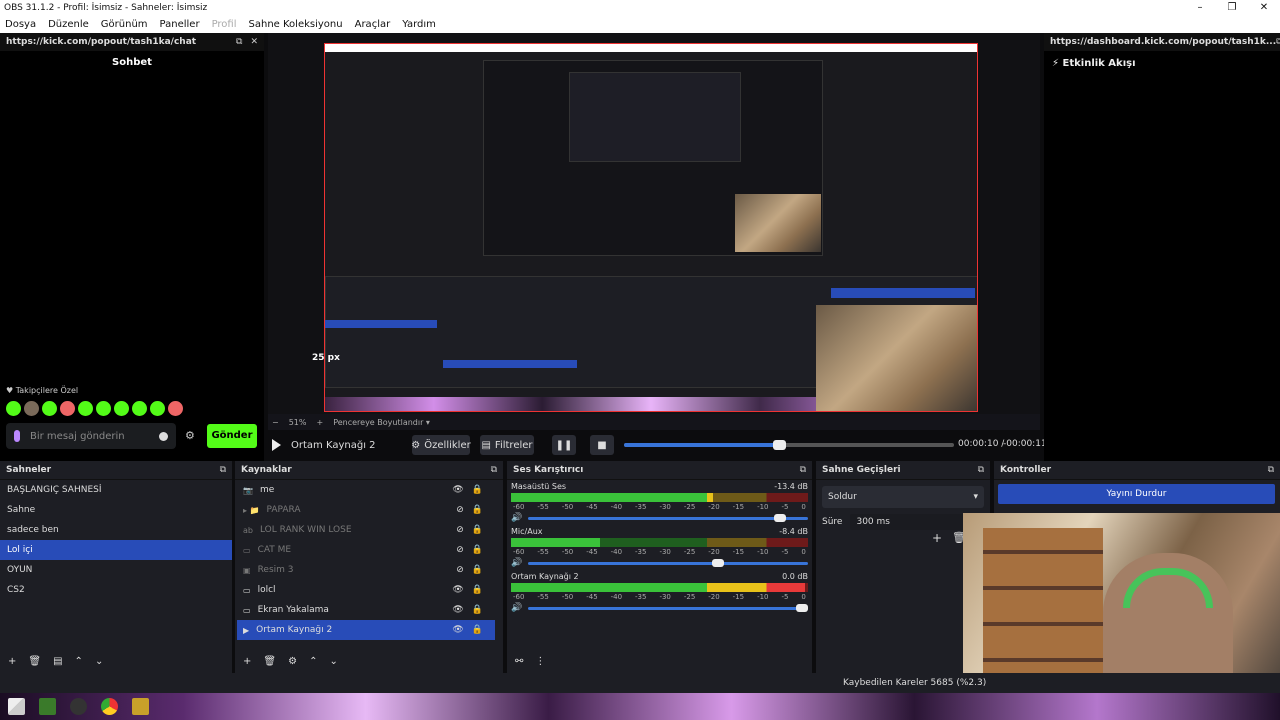 Image resolution: width=1280 pixels, height=720 pixels. Describe the element at coordinates (366, 490) in the screenshot. I see `source-item: 📷 me 👁 🔒` at that location.